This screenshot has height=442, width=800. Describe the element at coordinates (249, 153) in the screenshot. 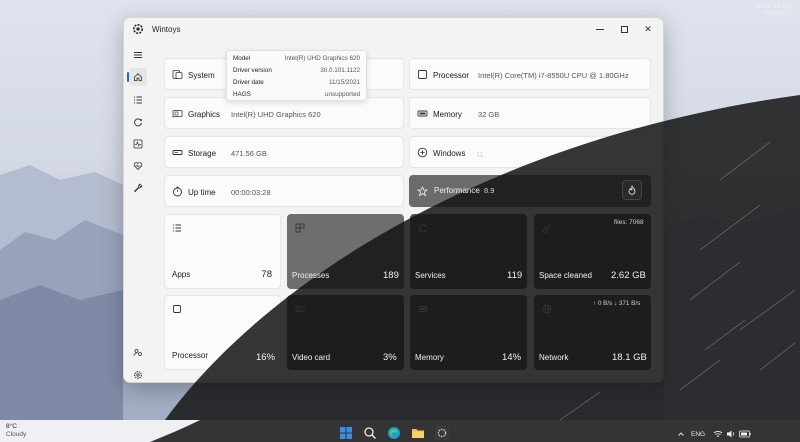

I see `storage-value: 471.56 GB` at that location.